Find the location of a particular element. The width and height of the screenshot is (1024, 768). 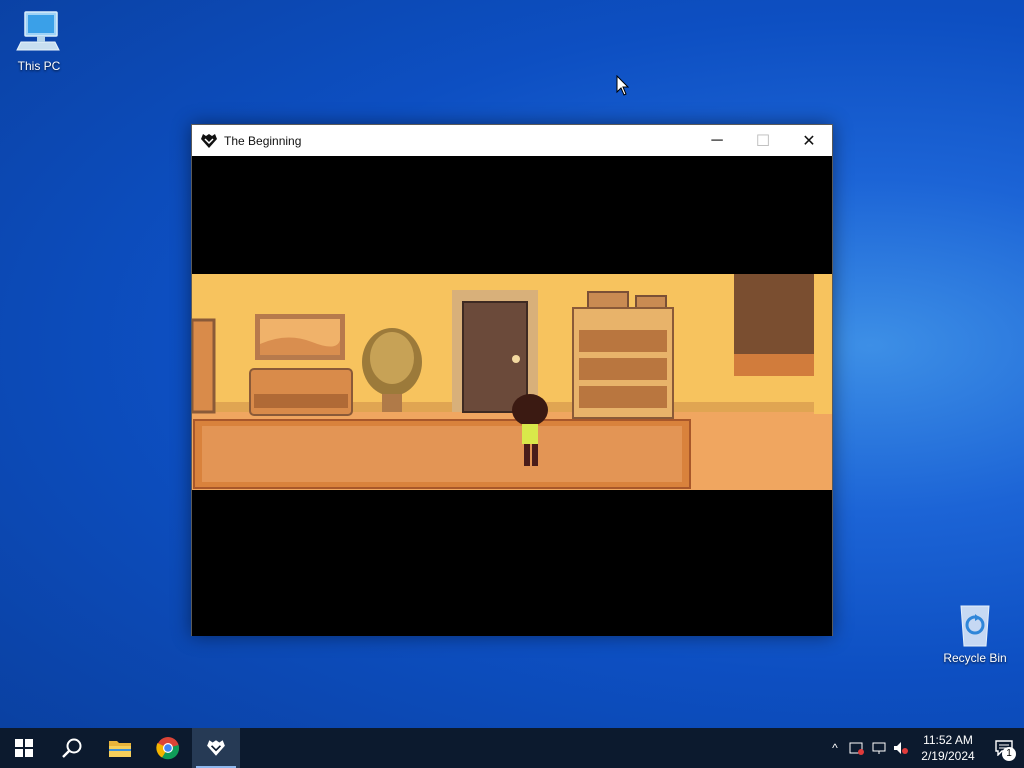

close-button: ✕ is located at coordinates (809, 140).